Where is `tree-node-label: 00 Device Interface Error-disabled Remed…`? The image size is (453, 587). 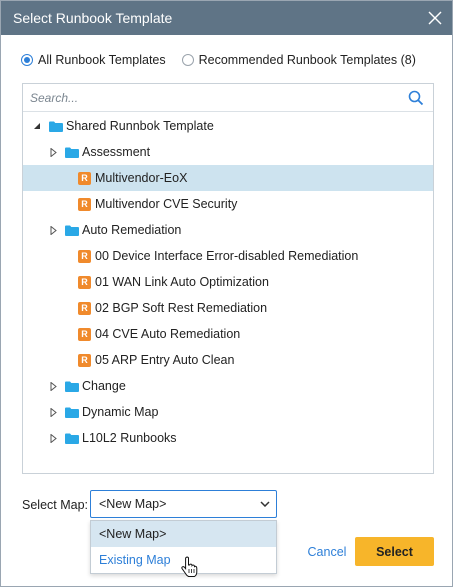 tree-node-label: 00 Device Interface Error-disabled Remed… is located at coordinates (227, 256).